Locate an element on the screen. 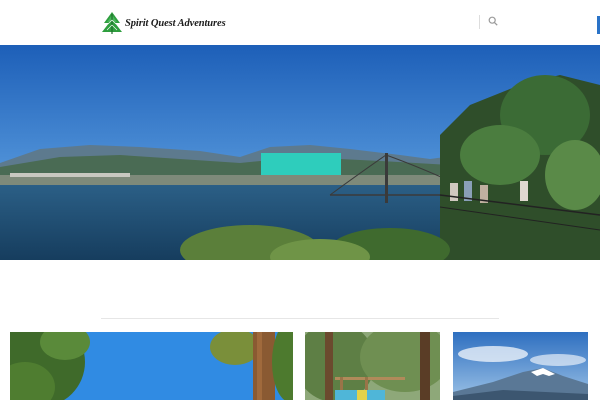  forest-trail-wooden-railing-image is located at coordinates (372, 366).